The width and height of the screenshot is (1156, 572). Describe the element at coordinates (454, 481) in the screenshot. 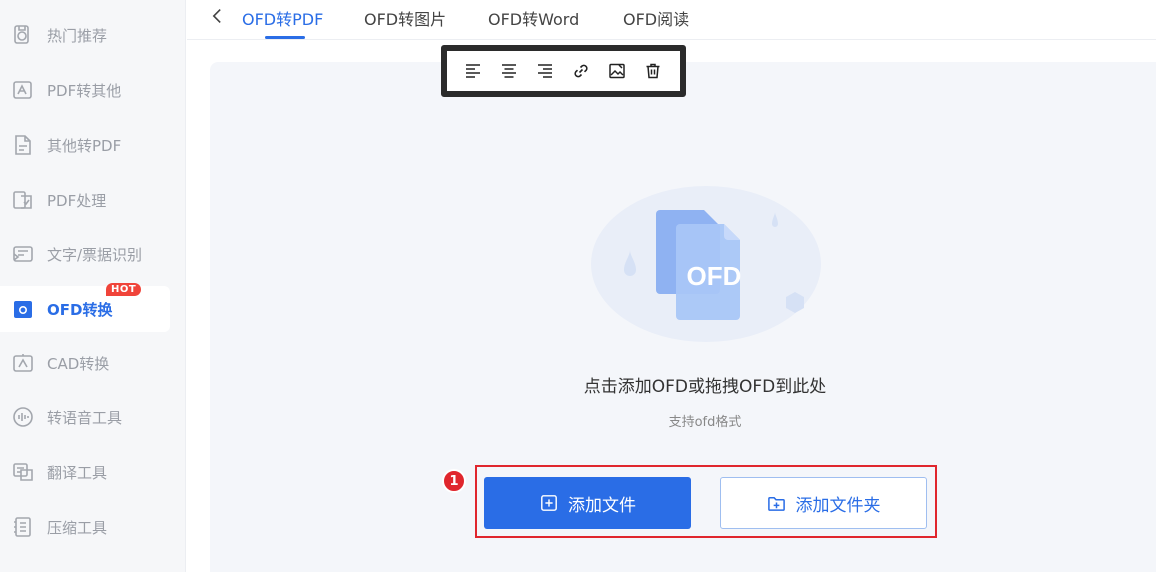

I see `step-number-badge: 1` at that location.